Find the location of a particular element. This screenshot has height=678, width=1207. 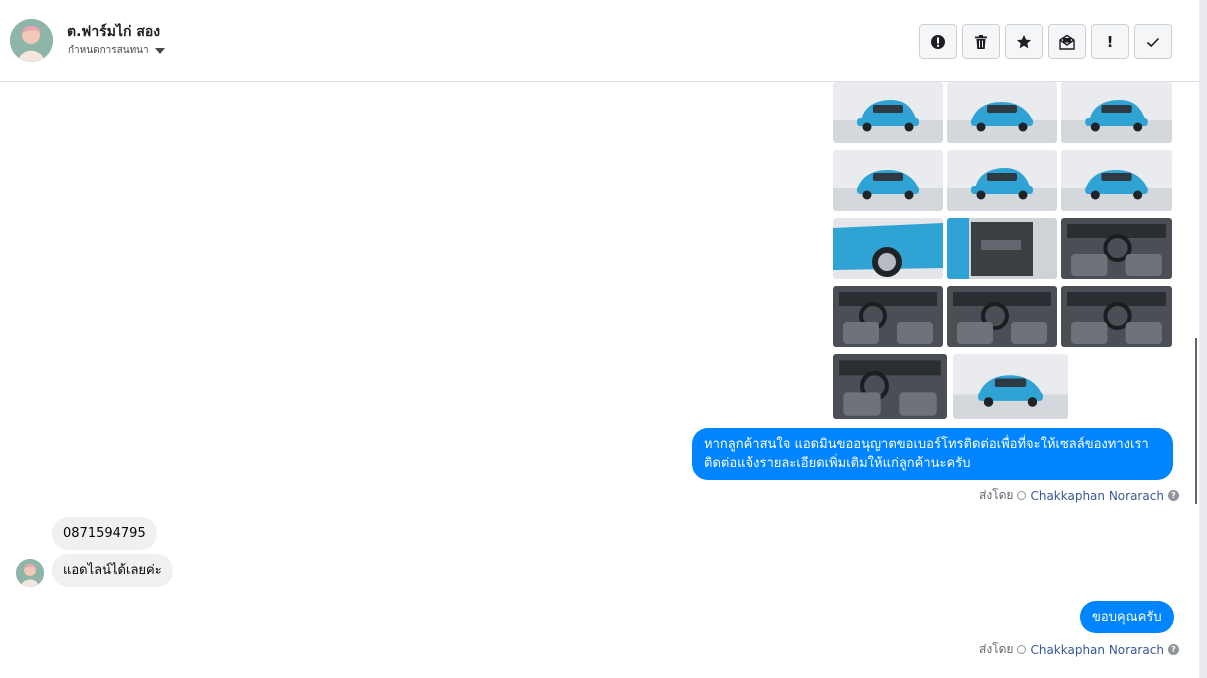

mark-unread-button is located at coordinates (1067, 41).